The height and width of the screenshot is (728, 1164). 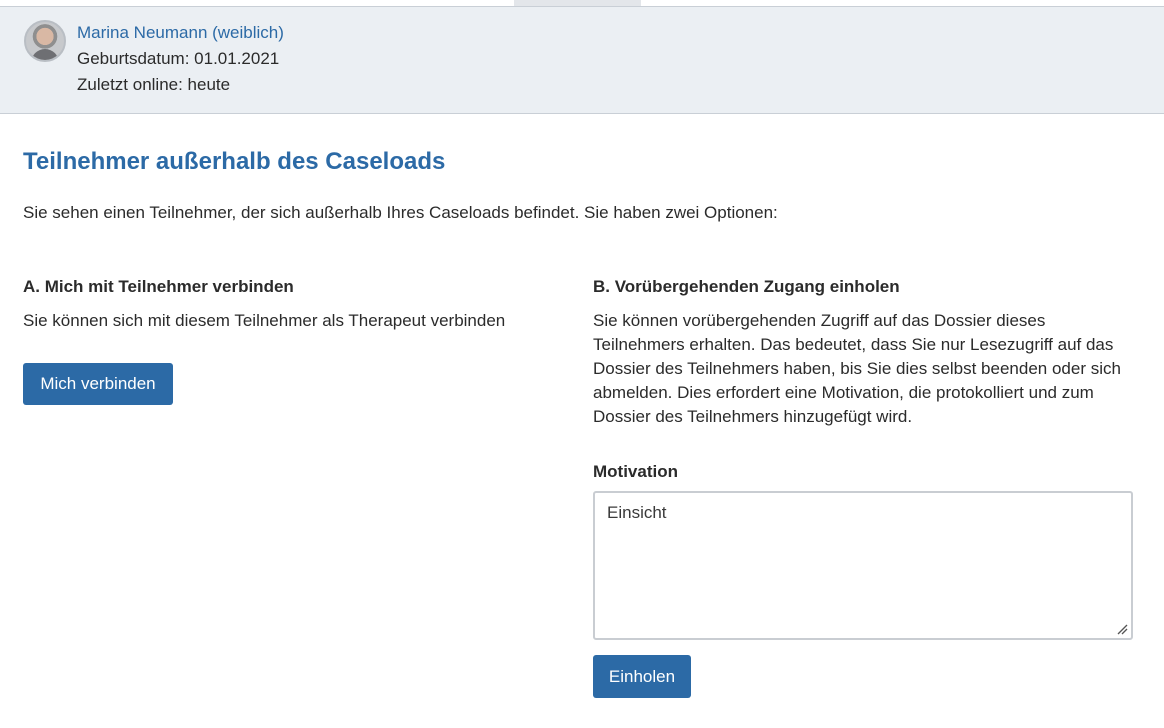 I want to click on option-b-heading: B. Vorübergehenden Zugang einholen, so click(x=746, y=286).